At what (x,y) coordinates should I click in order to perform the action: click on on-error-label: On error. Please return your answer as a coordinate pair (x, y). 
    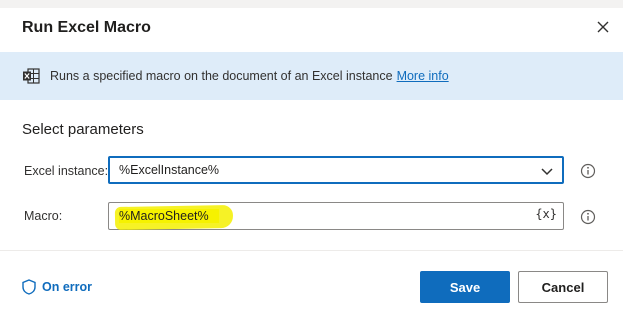
    Looking at the image, I should click on (67, 287).